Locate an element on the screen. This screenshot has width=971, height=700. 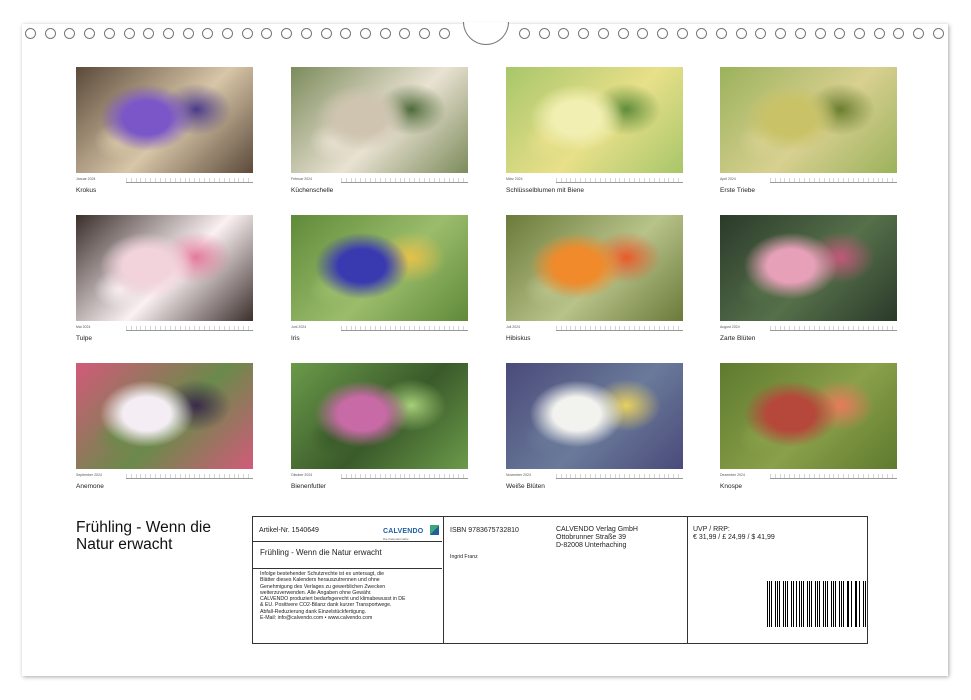
month-label: Juni 2024 is located at coordinates (299, 327).